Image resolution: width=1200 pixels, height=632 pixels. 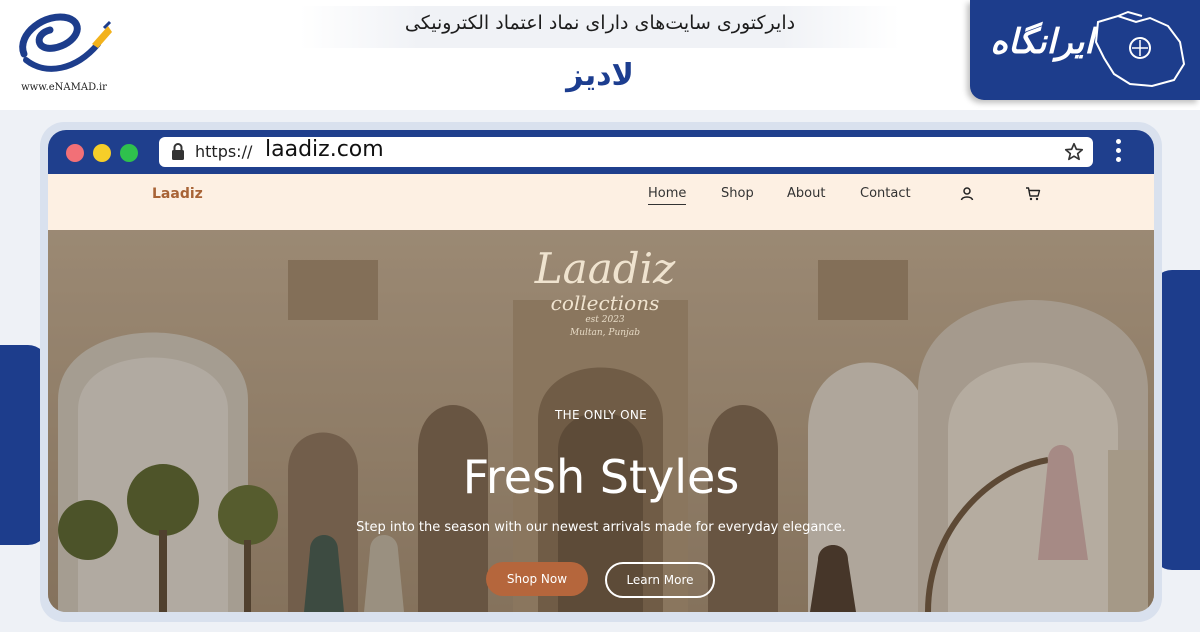 What do you see at coordinates (1140, 49) in the screenshot?
I see `iran-map-icon` at bounding box center [1140, 49].